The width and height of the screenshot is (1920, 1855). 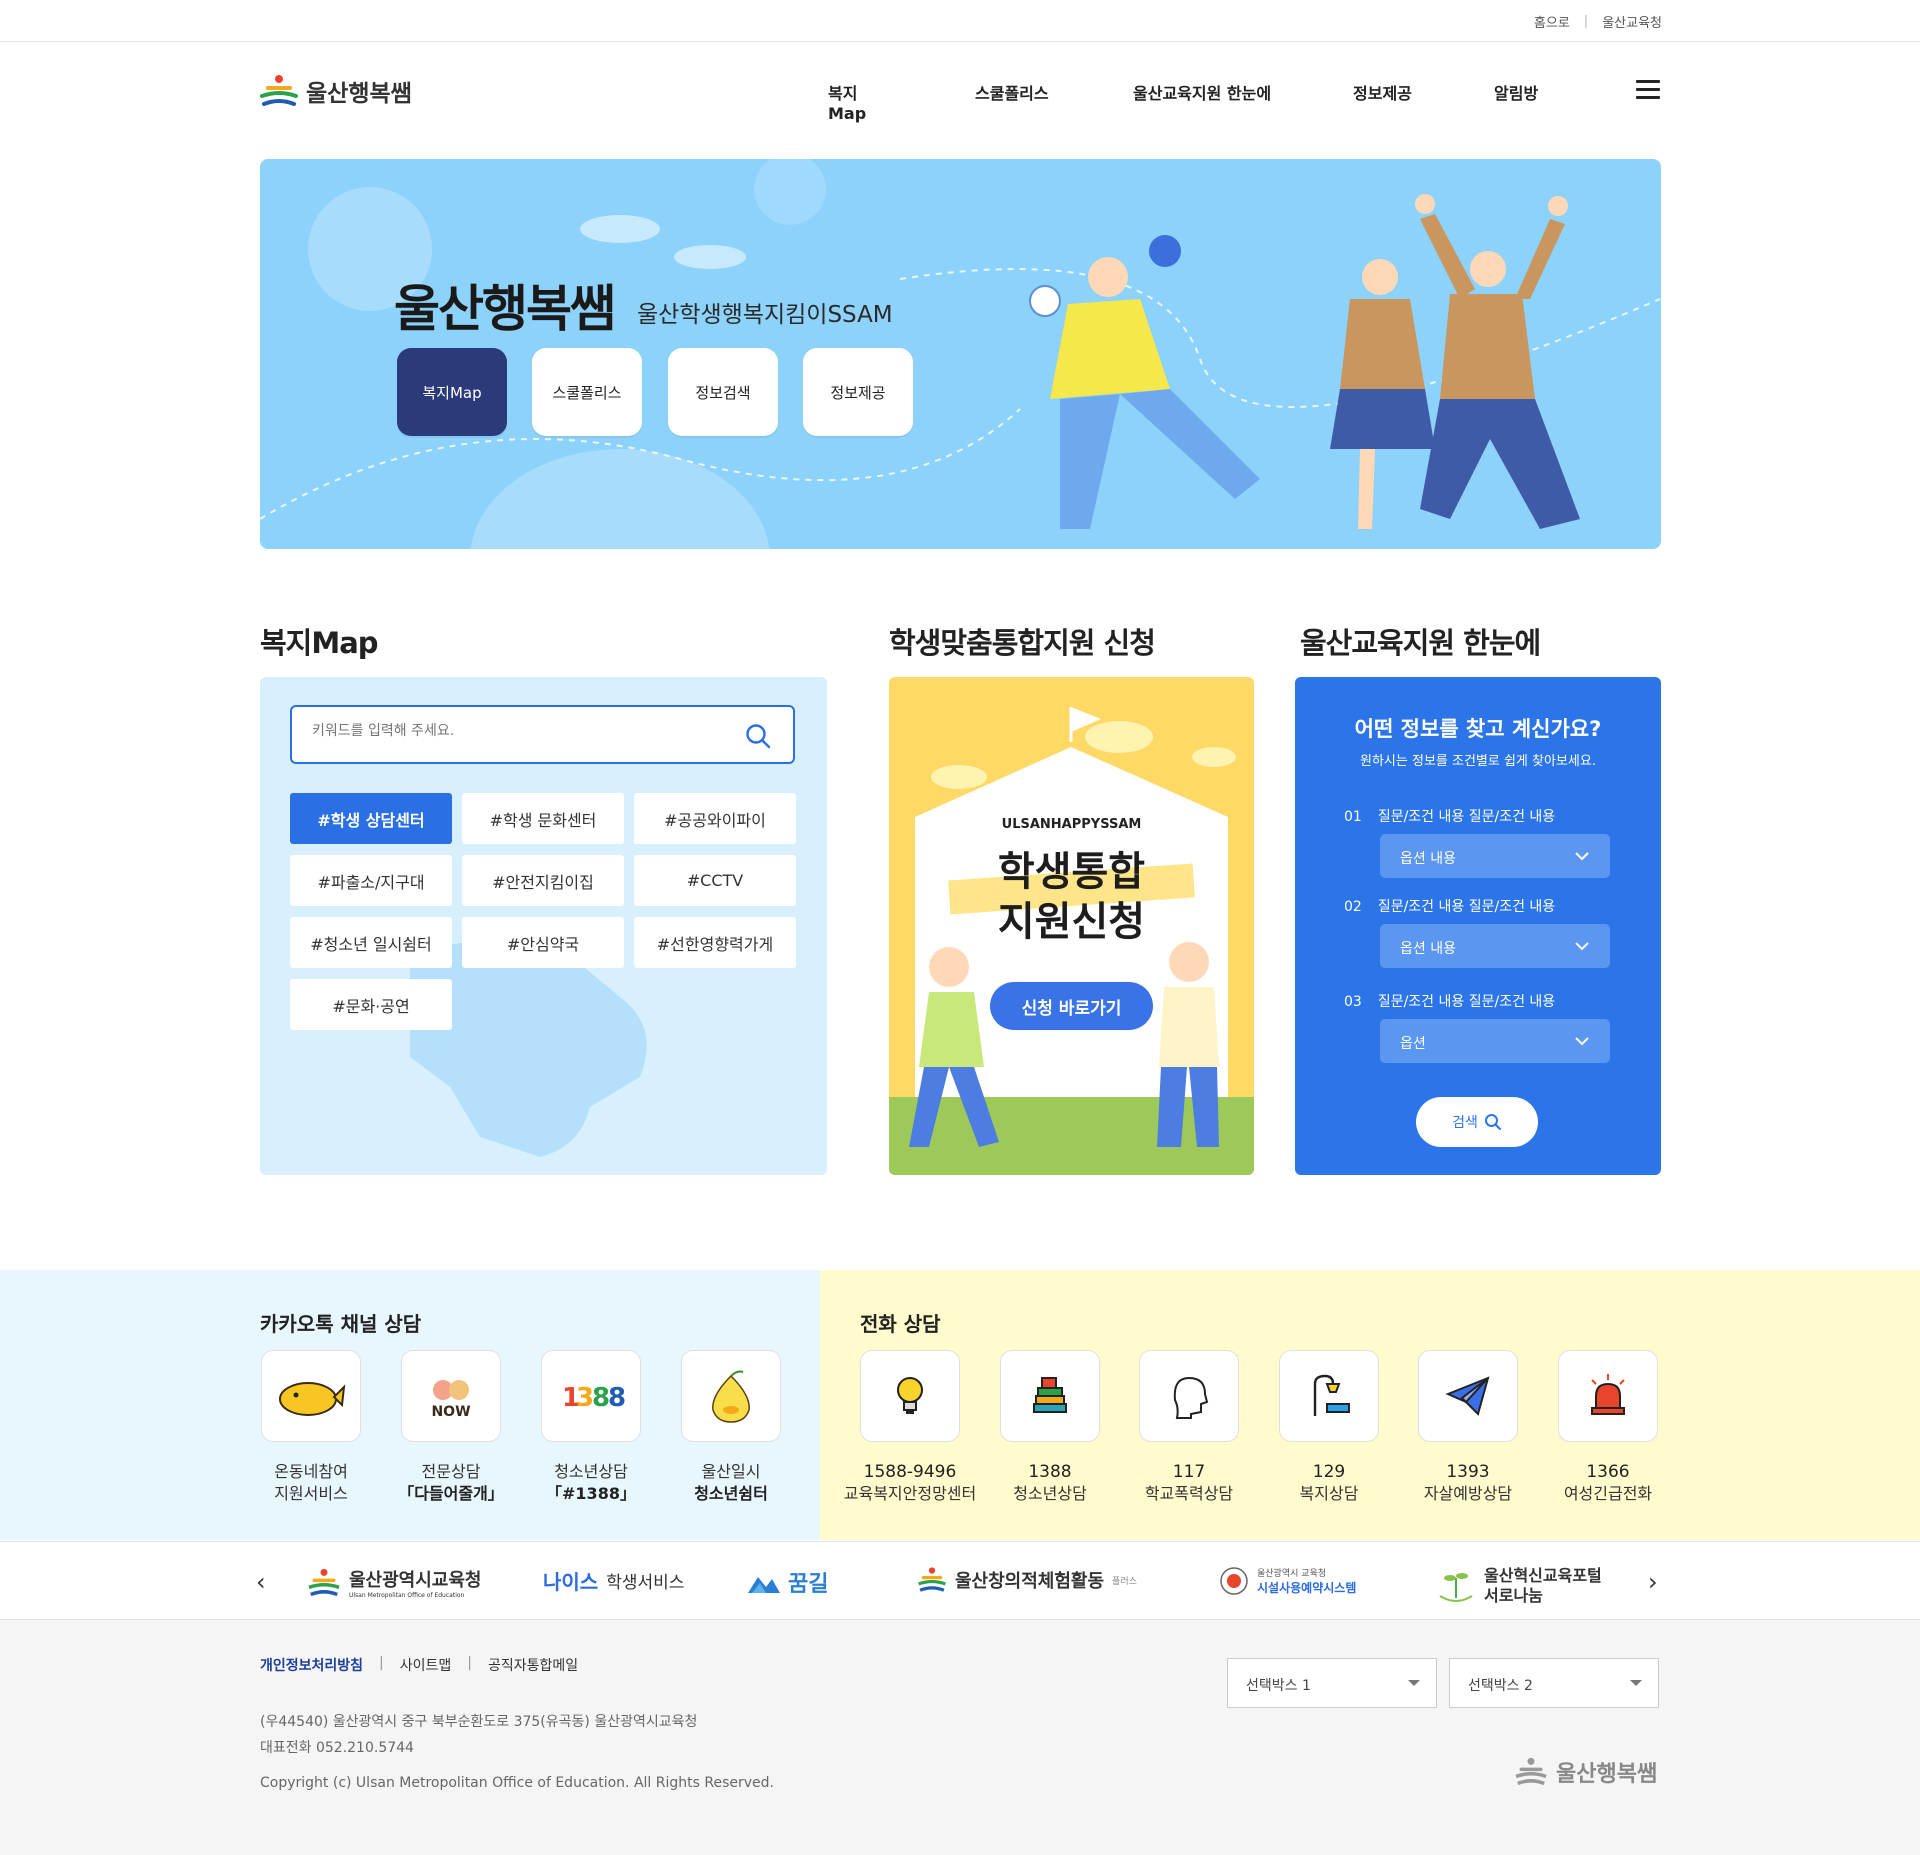 I want to click on office-link: 울산교육청, so click(x=1632, y=21).